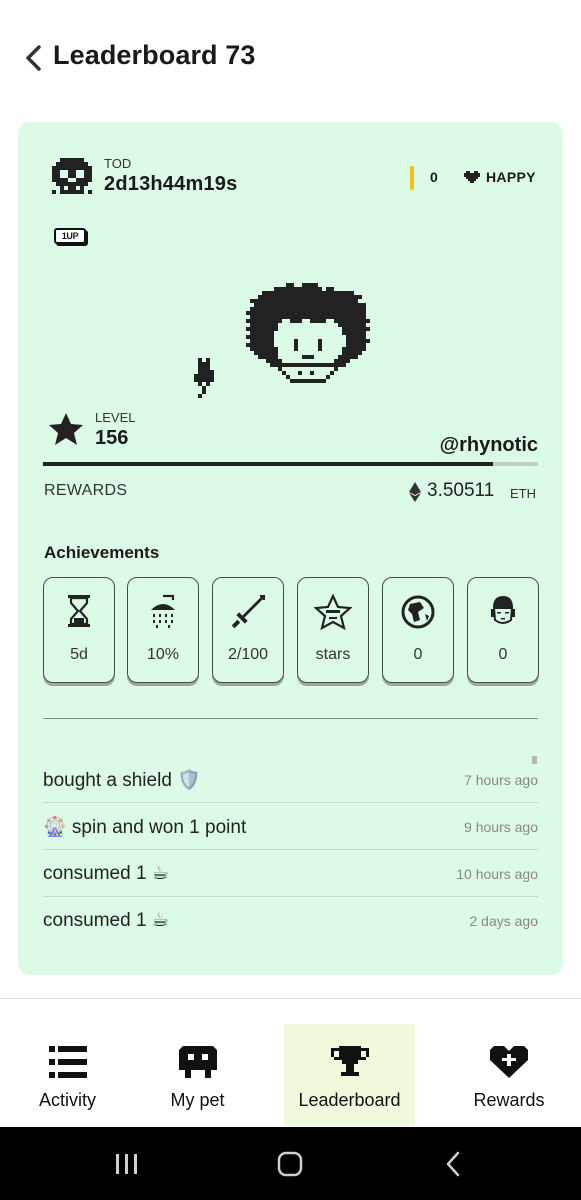  What do you see at coordinates (67, 1062) in the screenshot?
I see `list-icon` at bounding box center [67, 1062].